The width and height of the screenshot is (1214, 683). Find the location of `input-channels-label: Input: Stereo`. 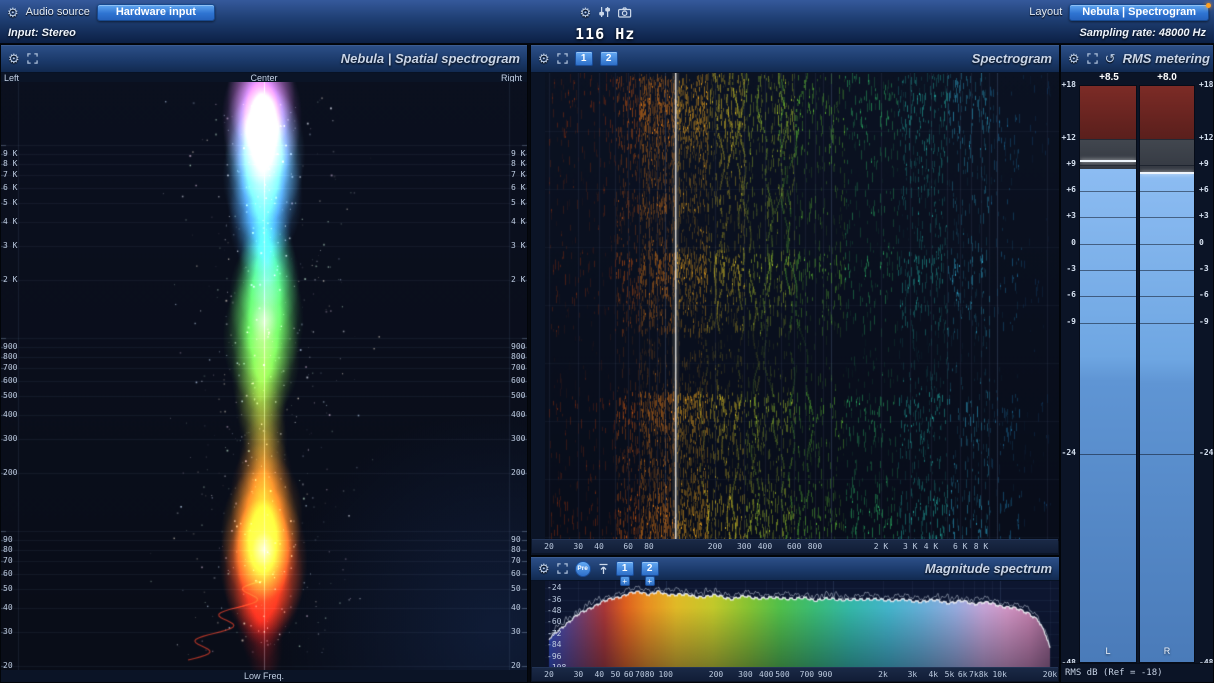

input-channels-label: Input: Stereo is located at coordinates (42, 33).